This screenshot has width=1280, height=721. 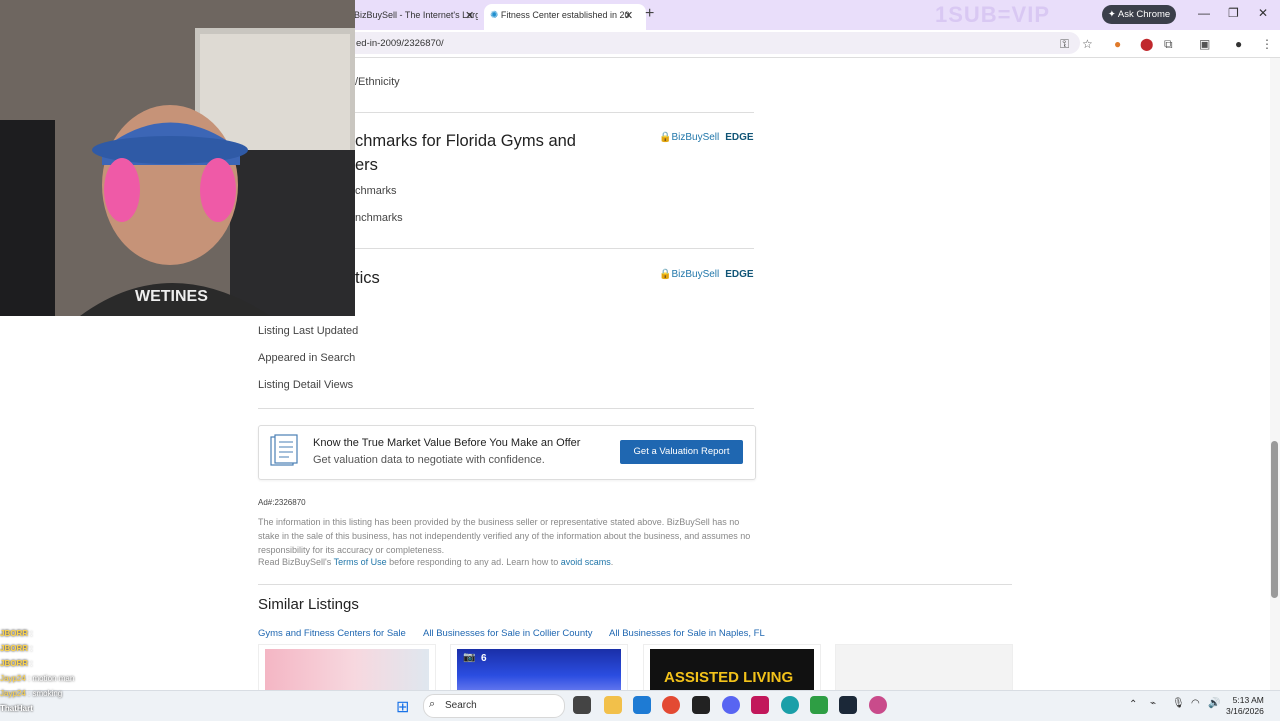 What do you see at coordinates (360, 562) in the screenshot?
I see `terms-of-use-link: Terms of Use` at bounding box center [360, 562].